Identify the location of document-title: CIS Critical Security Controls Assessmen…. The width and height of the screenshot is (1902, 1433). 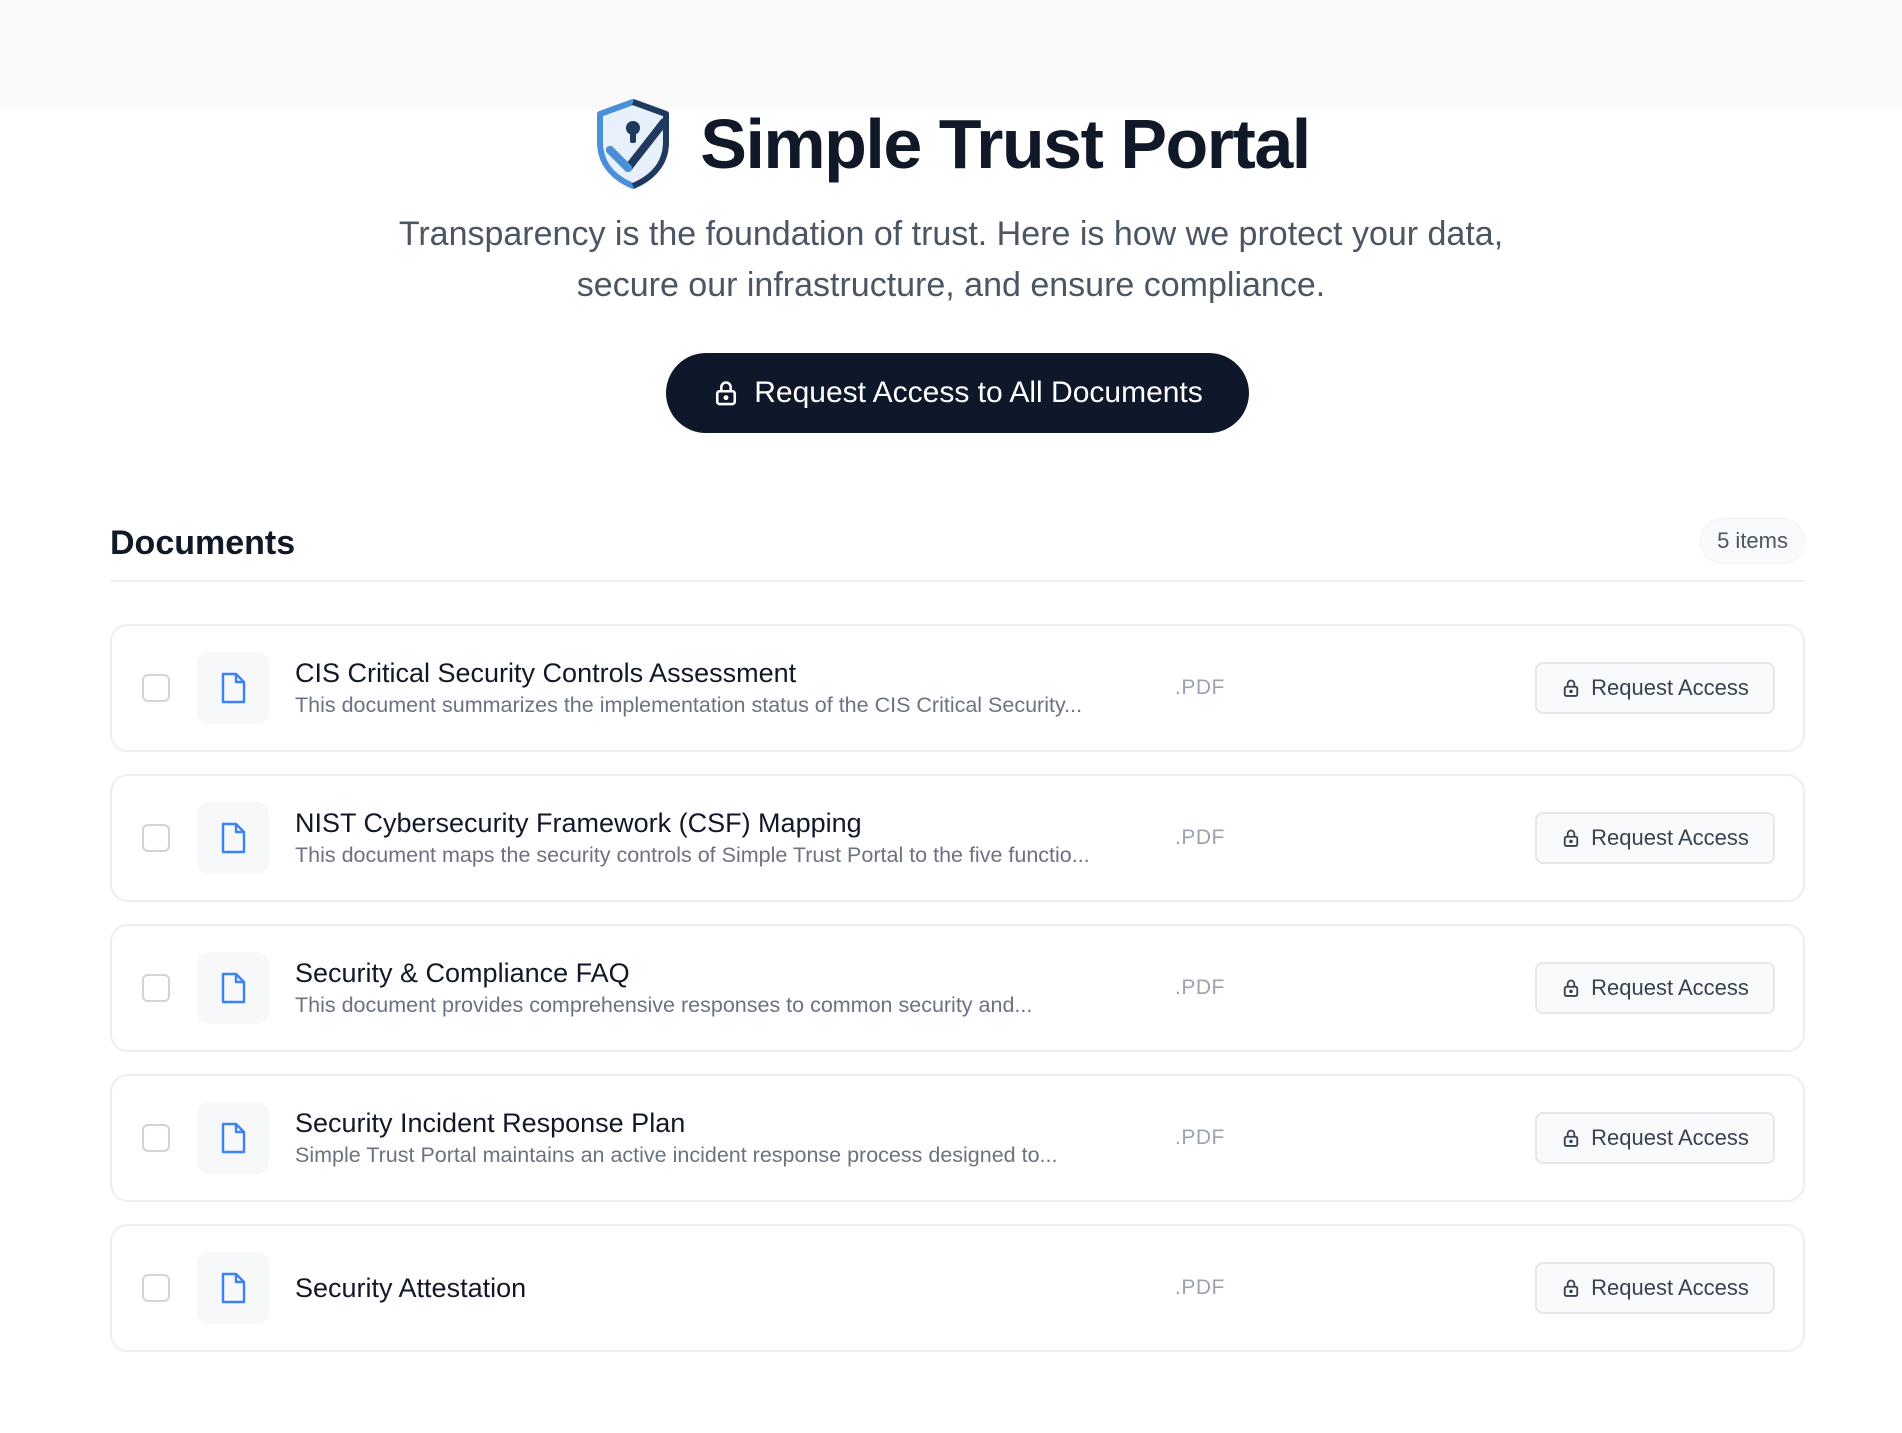
(546, 673).